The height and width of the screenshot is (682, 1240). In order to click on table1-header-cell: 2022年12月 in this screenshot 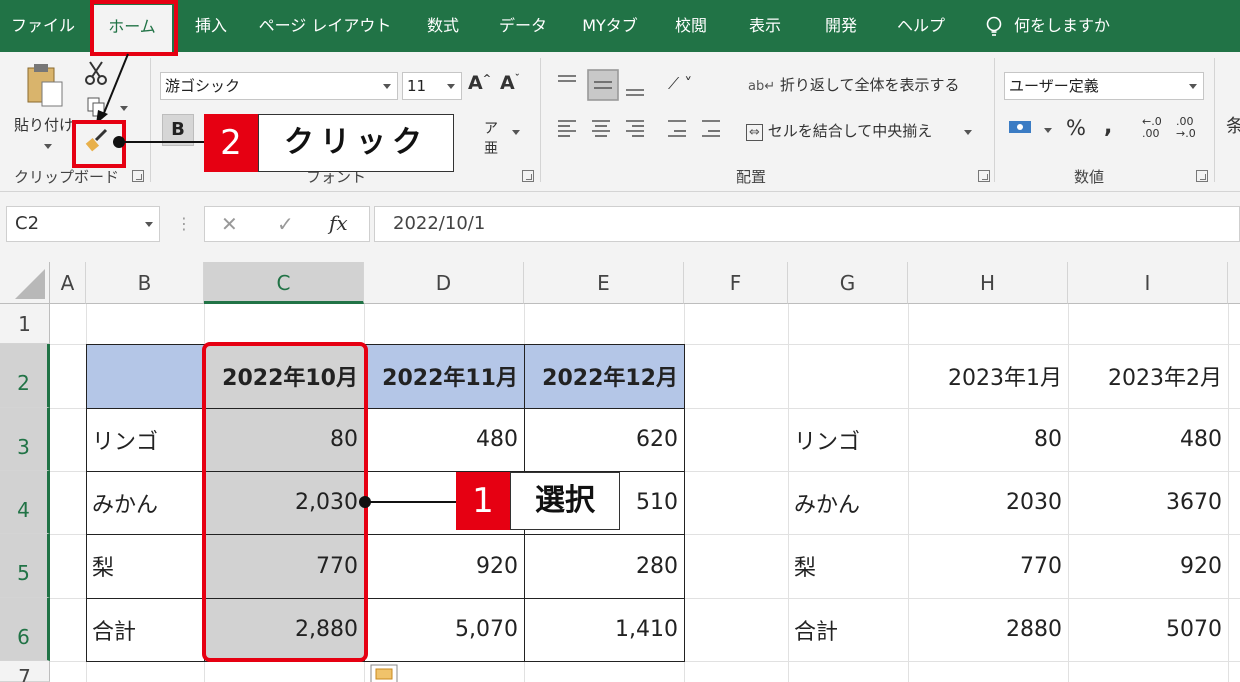, I will do `click(604, 376)`.